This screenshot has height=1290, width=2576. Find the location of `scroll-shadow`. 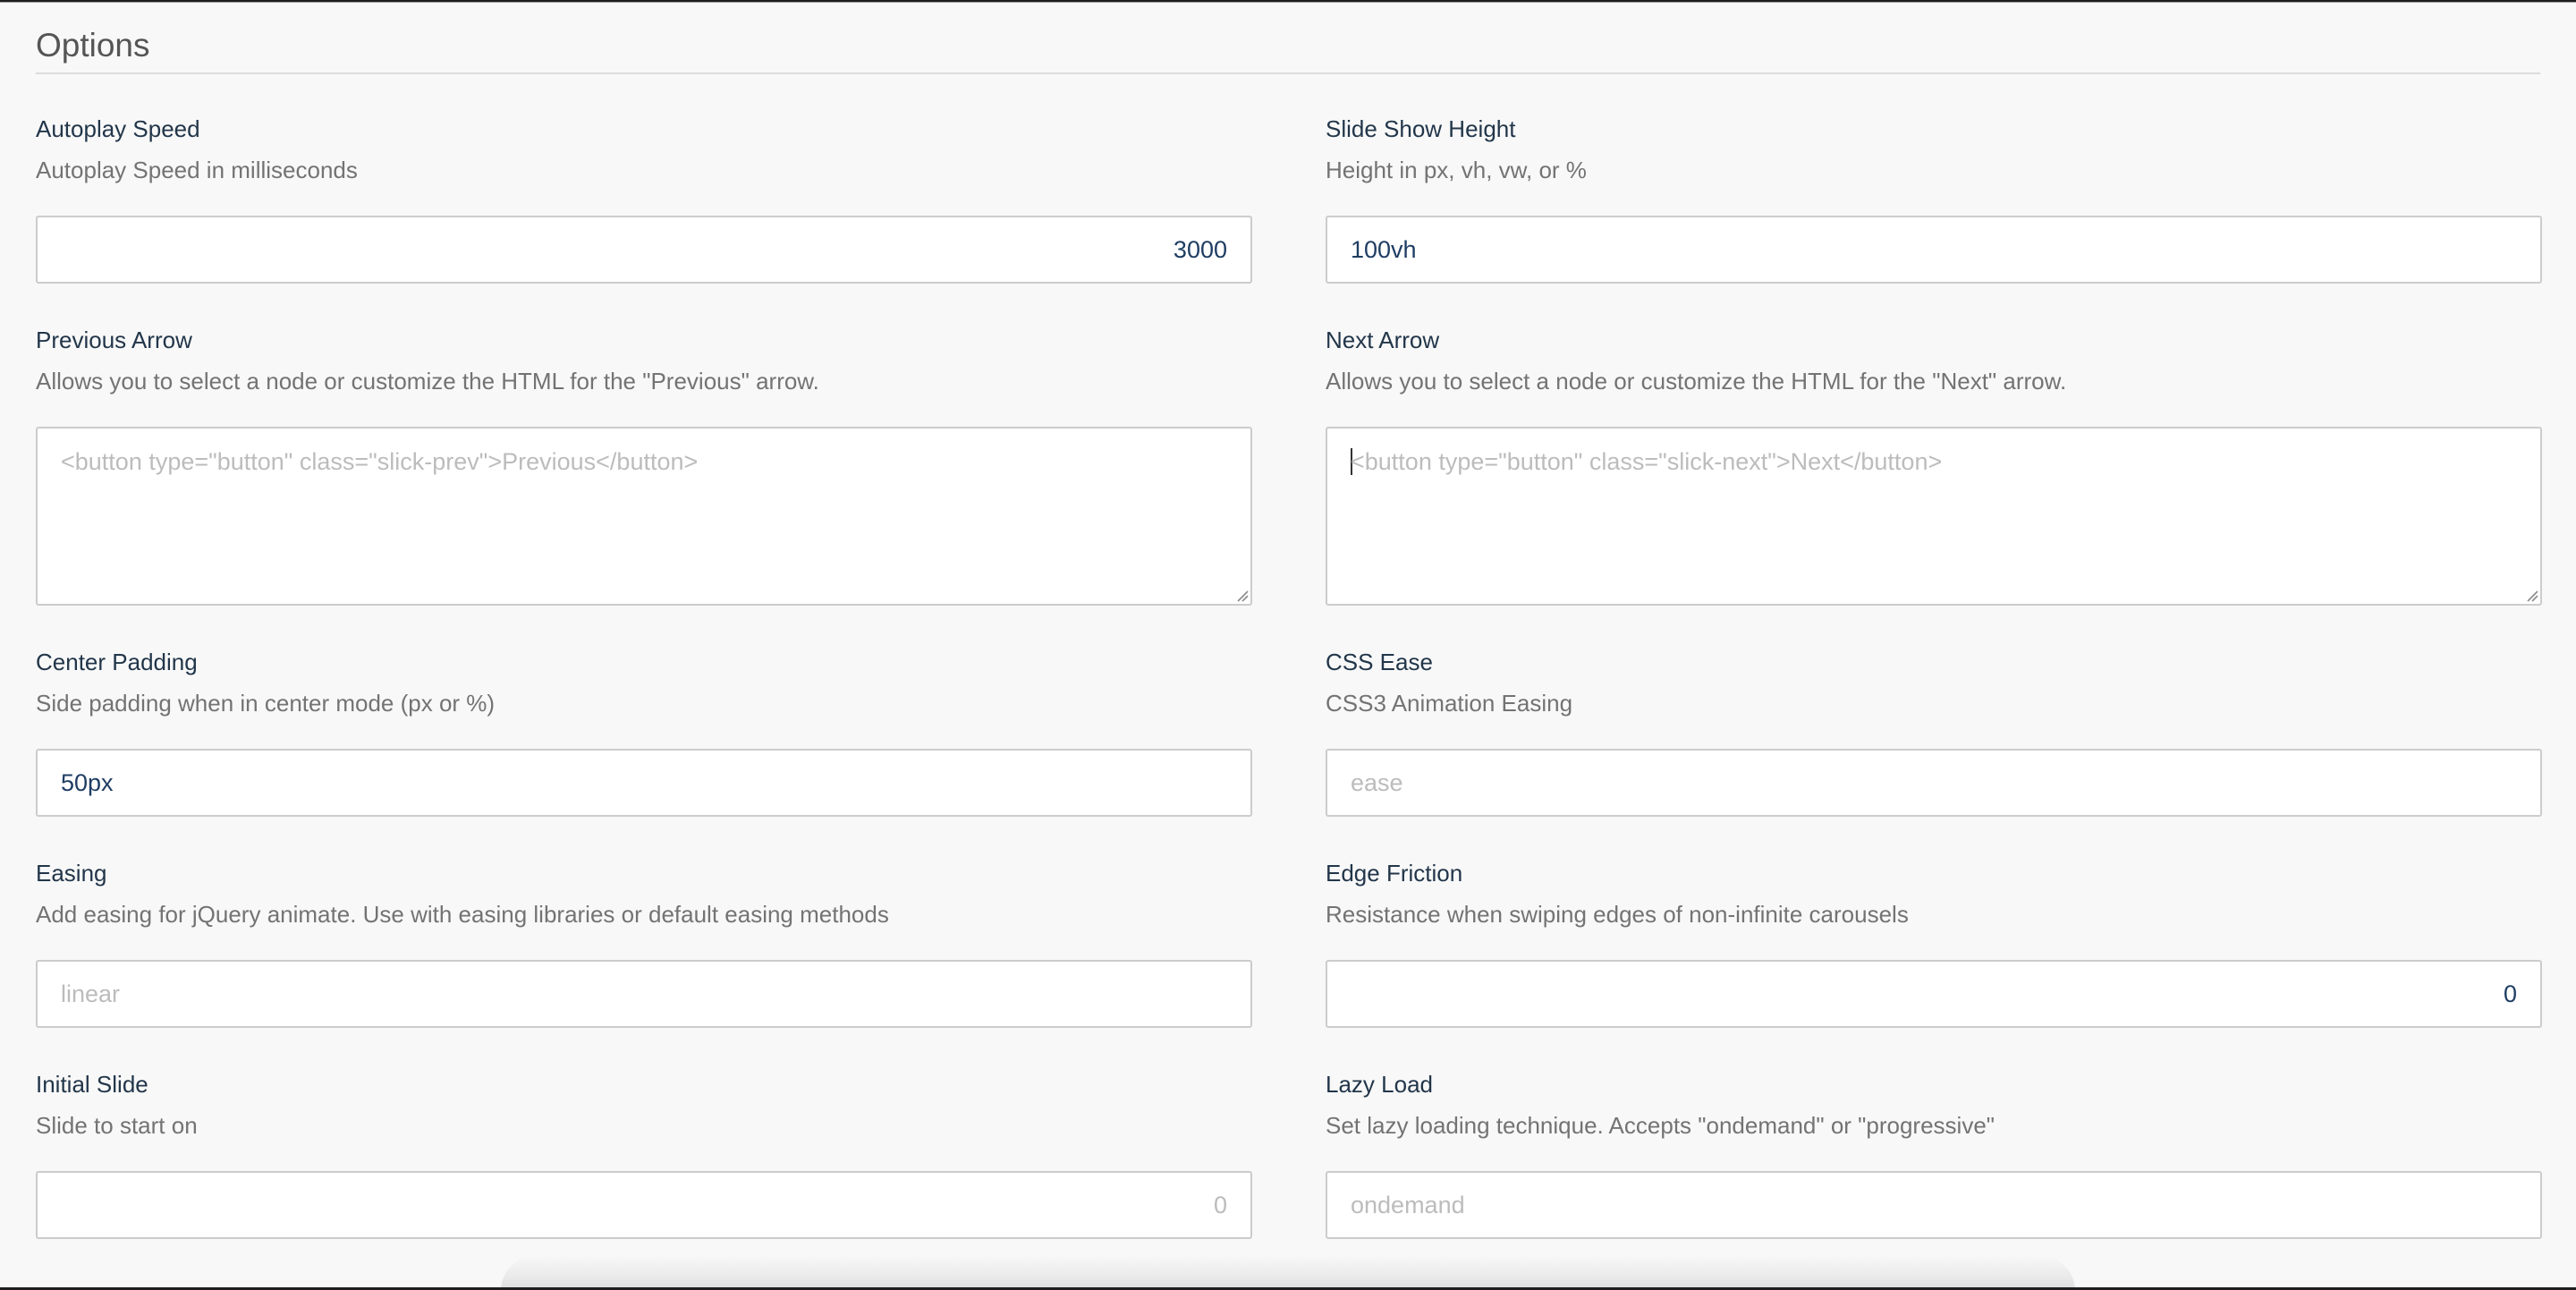

scroll-shadow is located at coordinates (1288, 1271).